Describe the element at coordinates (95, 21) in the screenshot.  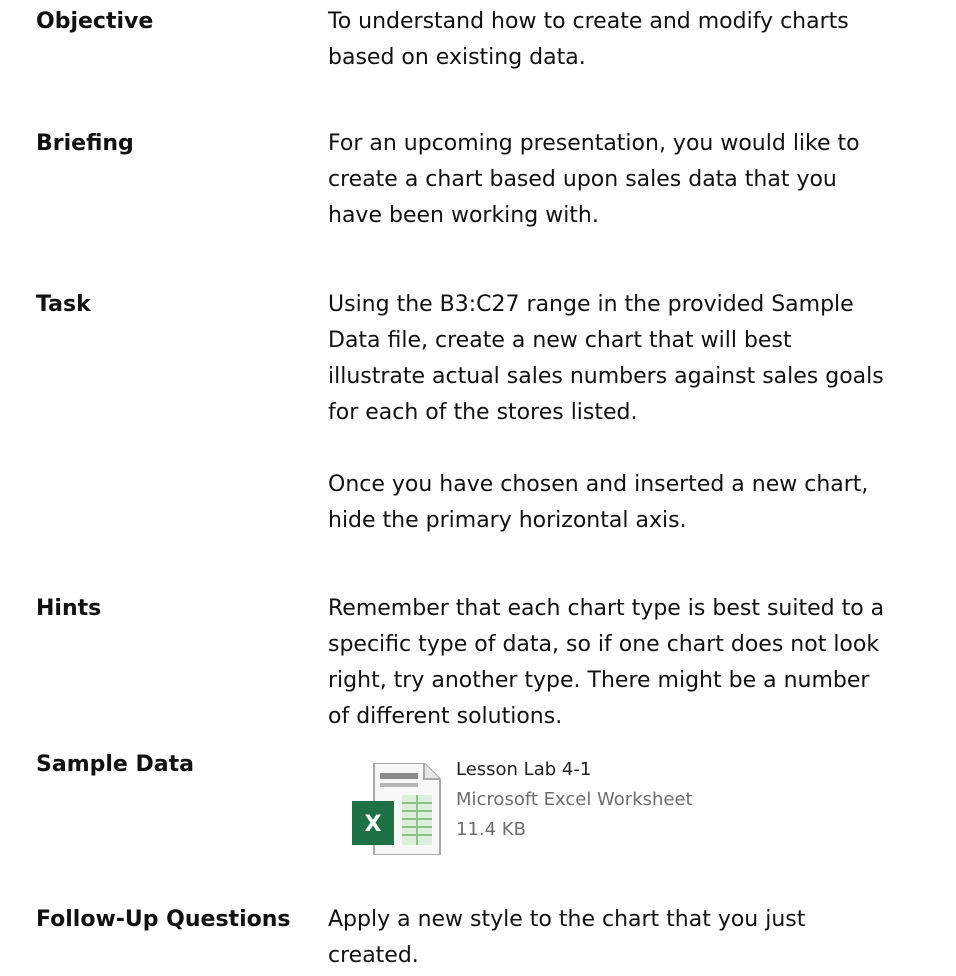
I see `objective-label: Objective` at that location.